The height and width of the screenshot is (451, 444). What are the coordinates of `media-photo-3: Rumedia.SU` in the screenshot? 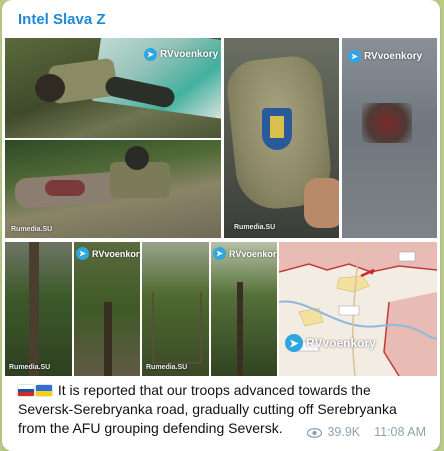 It's located at (281, 138).